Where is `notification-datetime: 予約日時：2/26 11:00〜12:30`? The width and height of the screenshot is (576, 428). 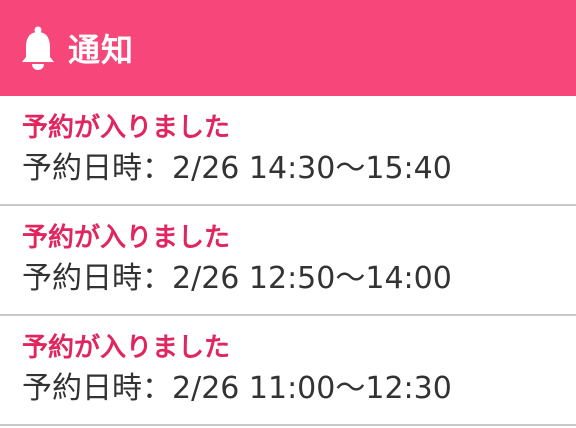 notification-datetime: 予約日時：2/26 11:00〜12:30 is located at coordinates (237, 388).